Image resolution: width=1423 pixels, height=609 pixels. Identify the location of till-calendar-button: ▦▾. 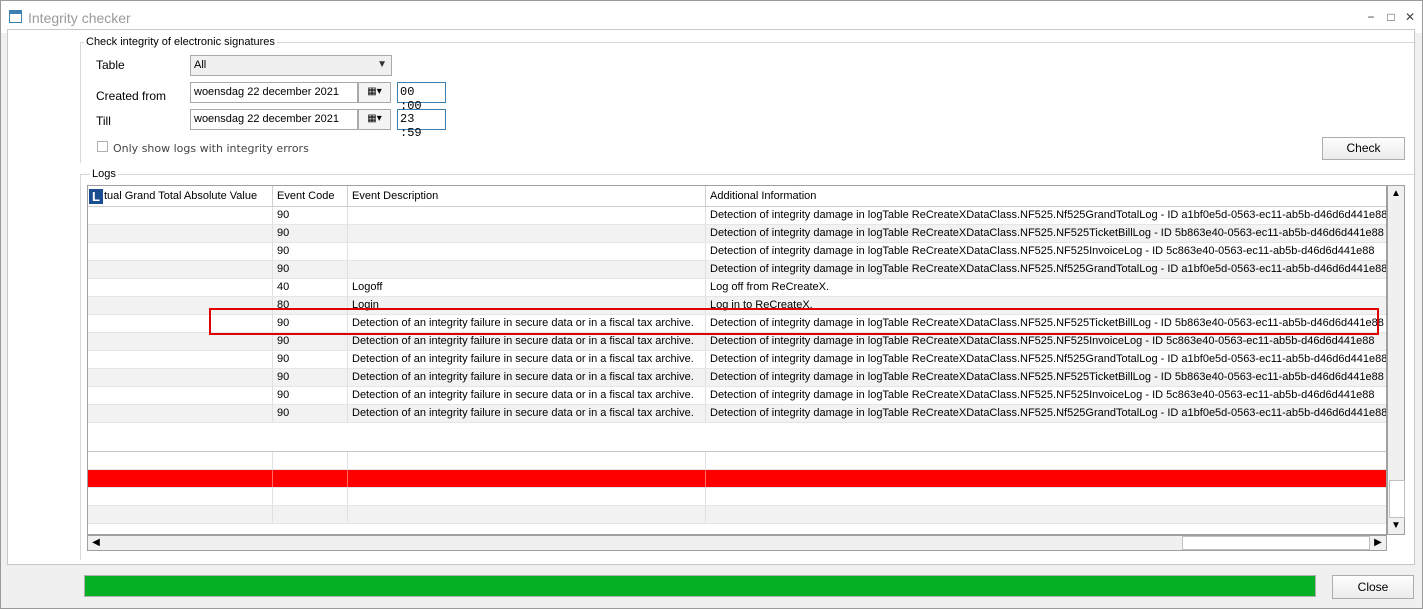
(374, 119).